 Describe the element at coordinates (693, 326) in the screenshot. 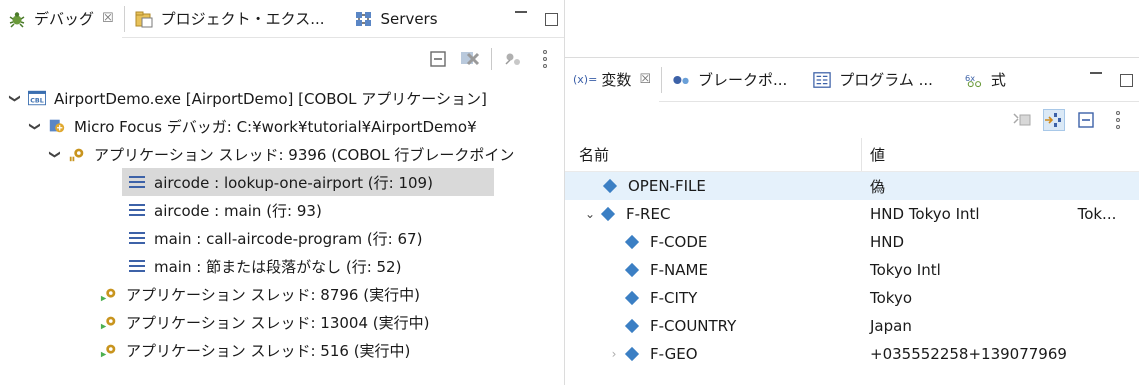

I see `variable-name: F-COUNTRY` at that location.